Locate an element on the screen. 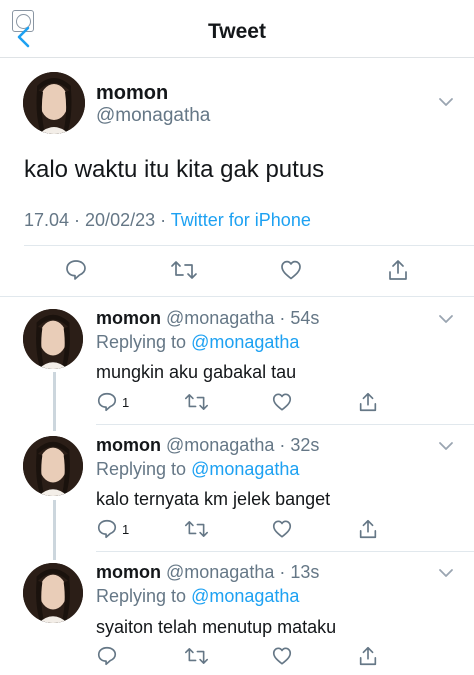  reply-text: mungkin aku gabakal tau is located at coordinates (196, 372).